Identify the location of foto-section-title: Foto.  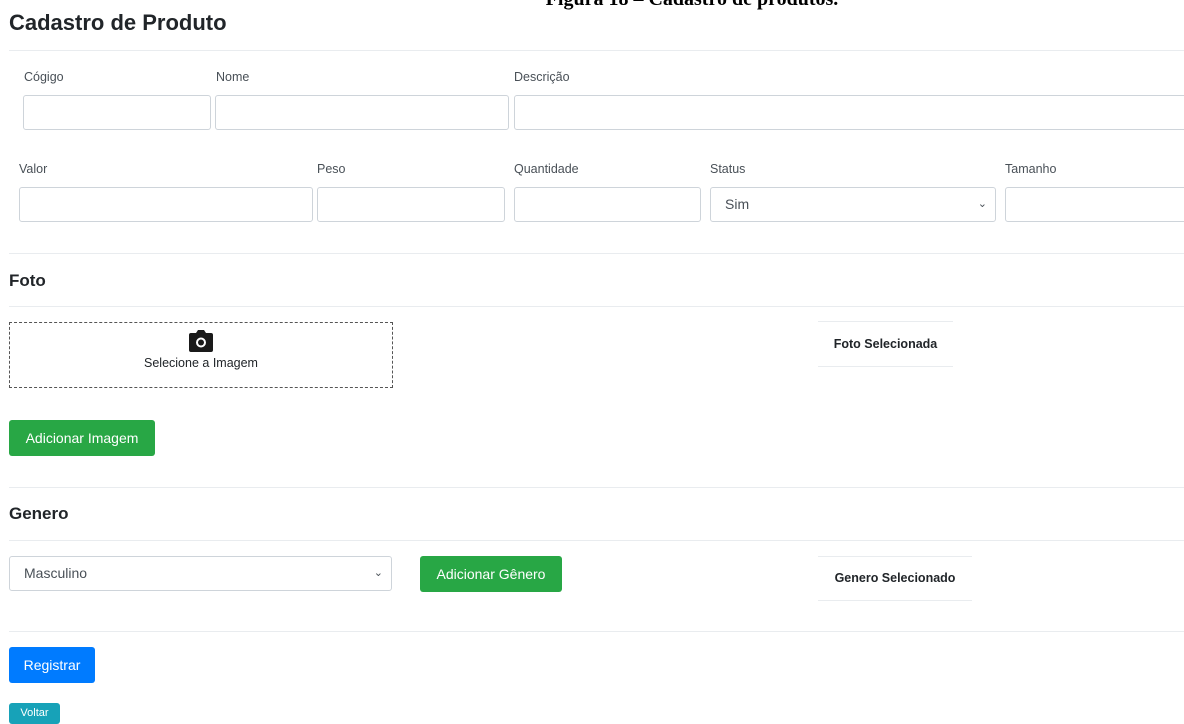
(27, 280).